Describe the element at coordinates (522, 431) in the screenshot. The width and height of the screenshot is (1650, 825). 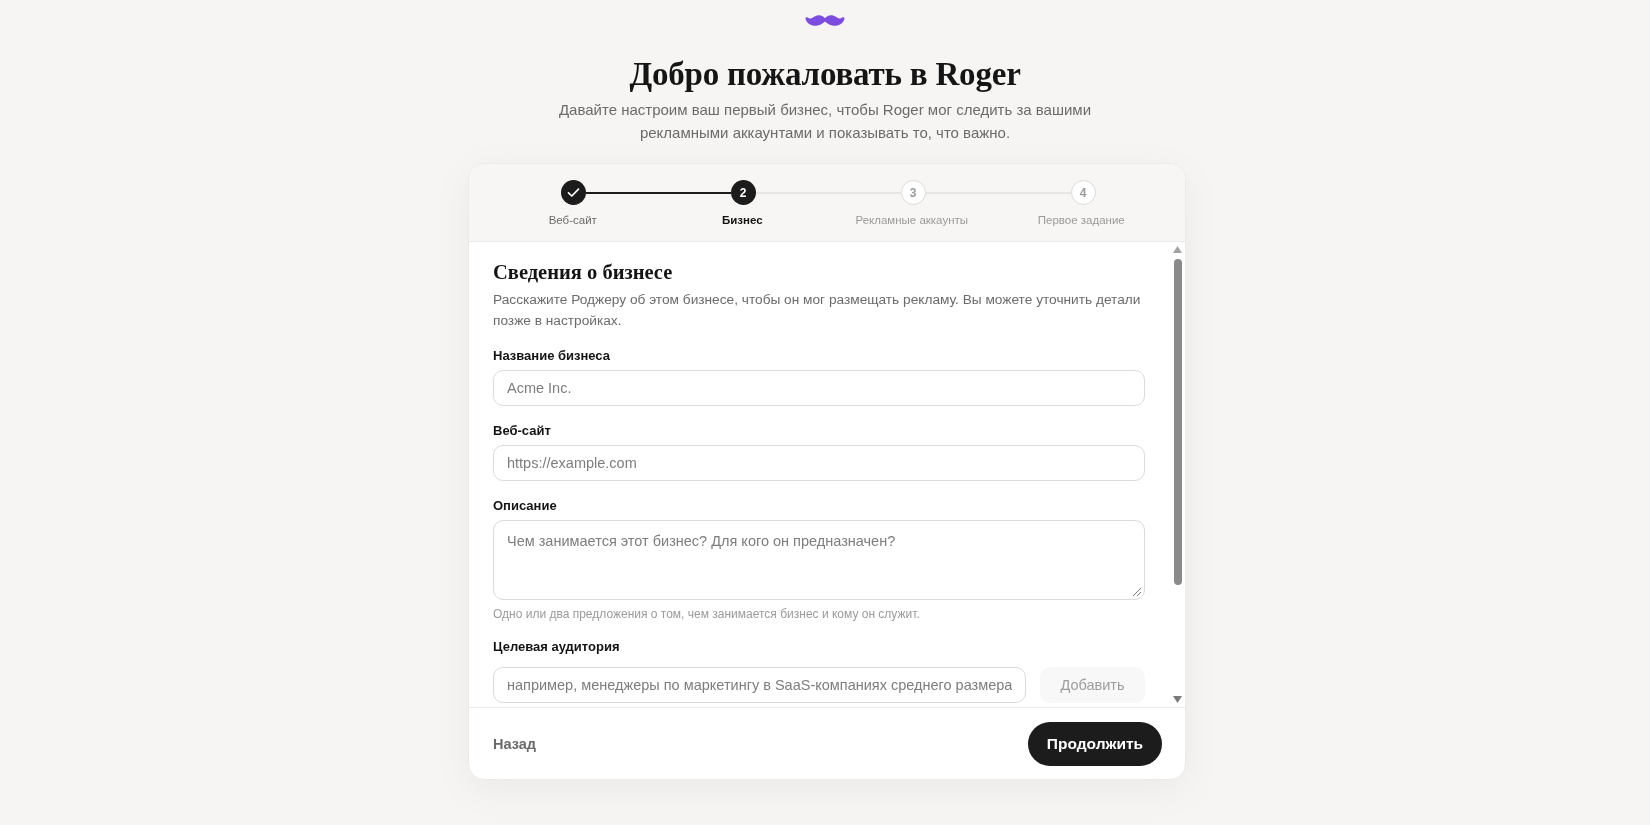
I see `field-label: Веб-сайт` at that location.